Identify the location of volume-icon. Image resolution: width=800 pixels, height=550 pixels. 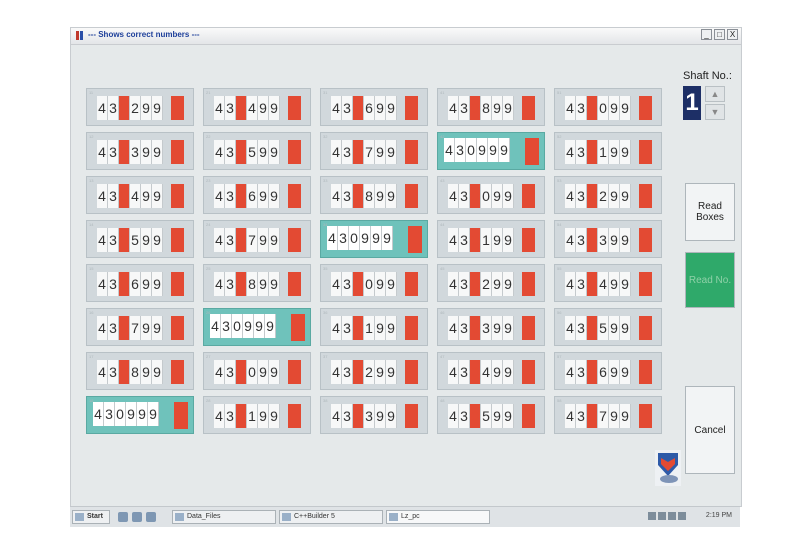
(662, 516).